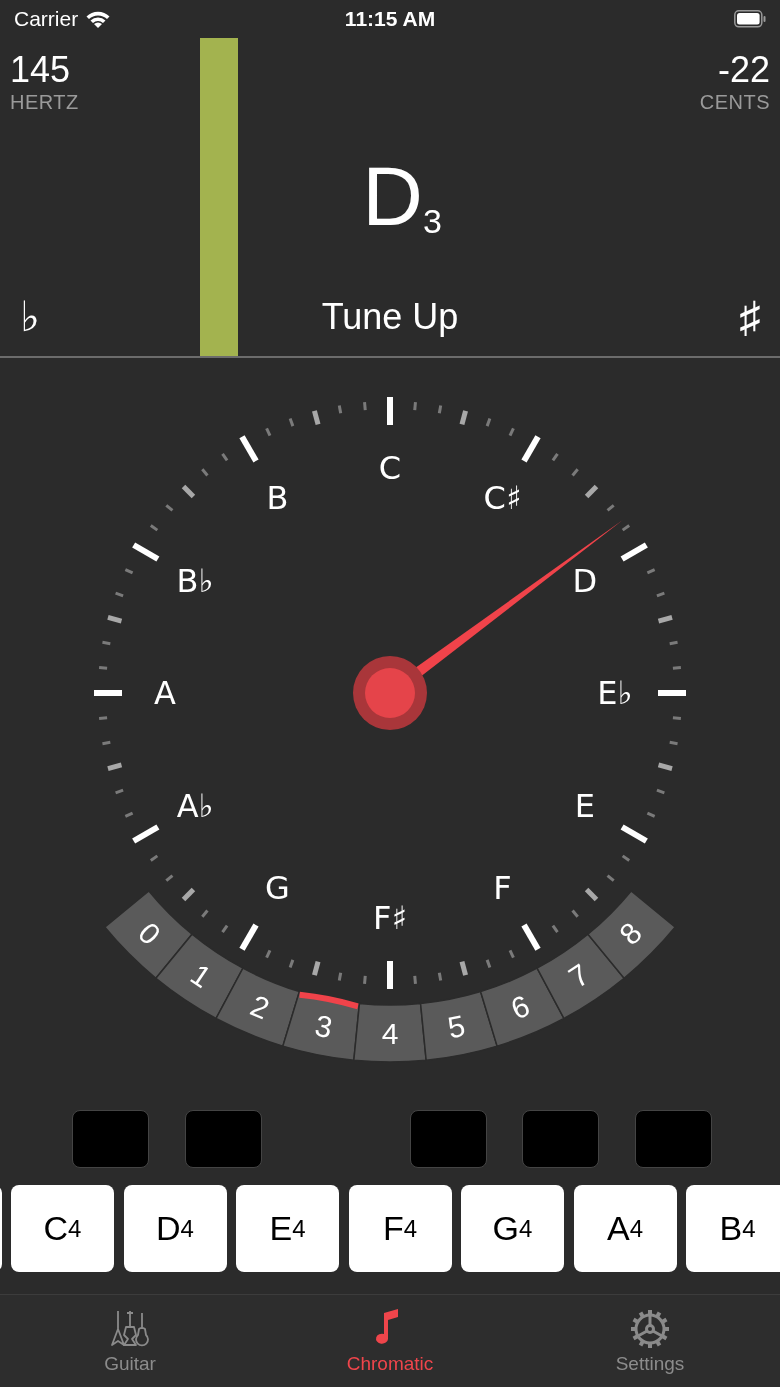 This screenshot has width=780, height=1387. Describe the element at coordinates (46, 19) in the screenshot. I see `carrier-name: Carrier` at that location.